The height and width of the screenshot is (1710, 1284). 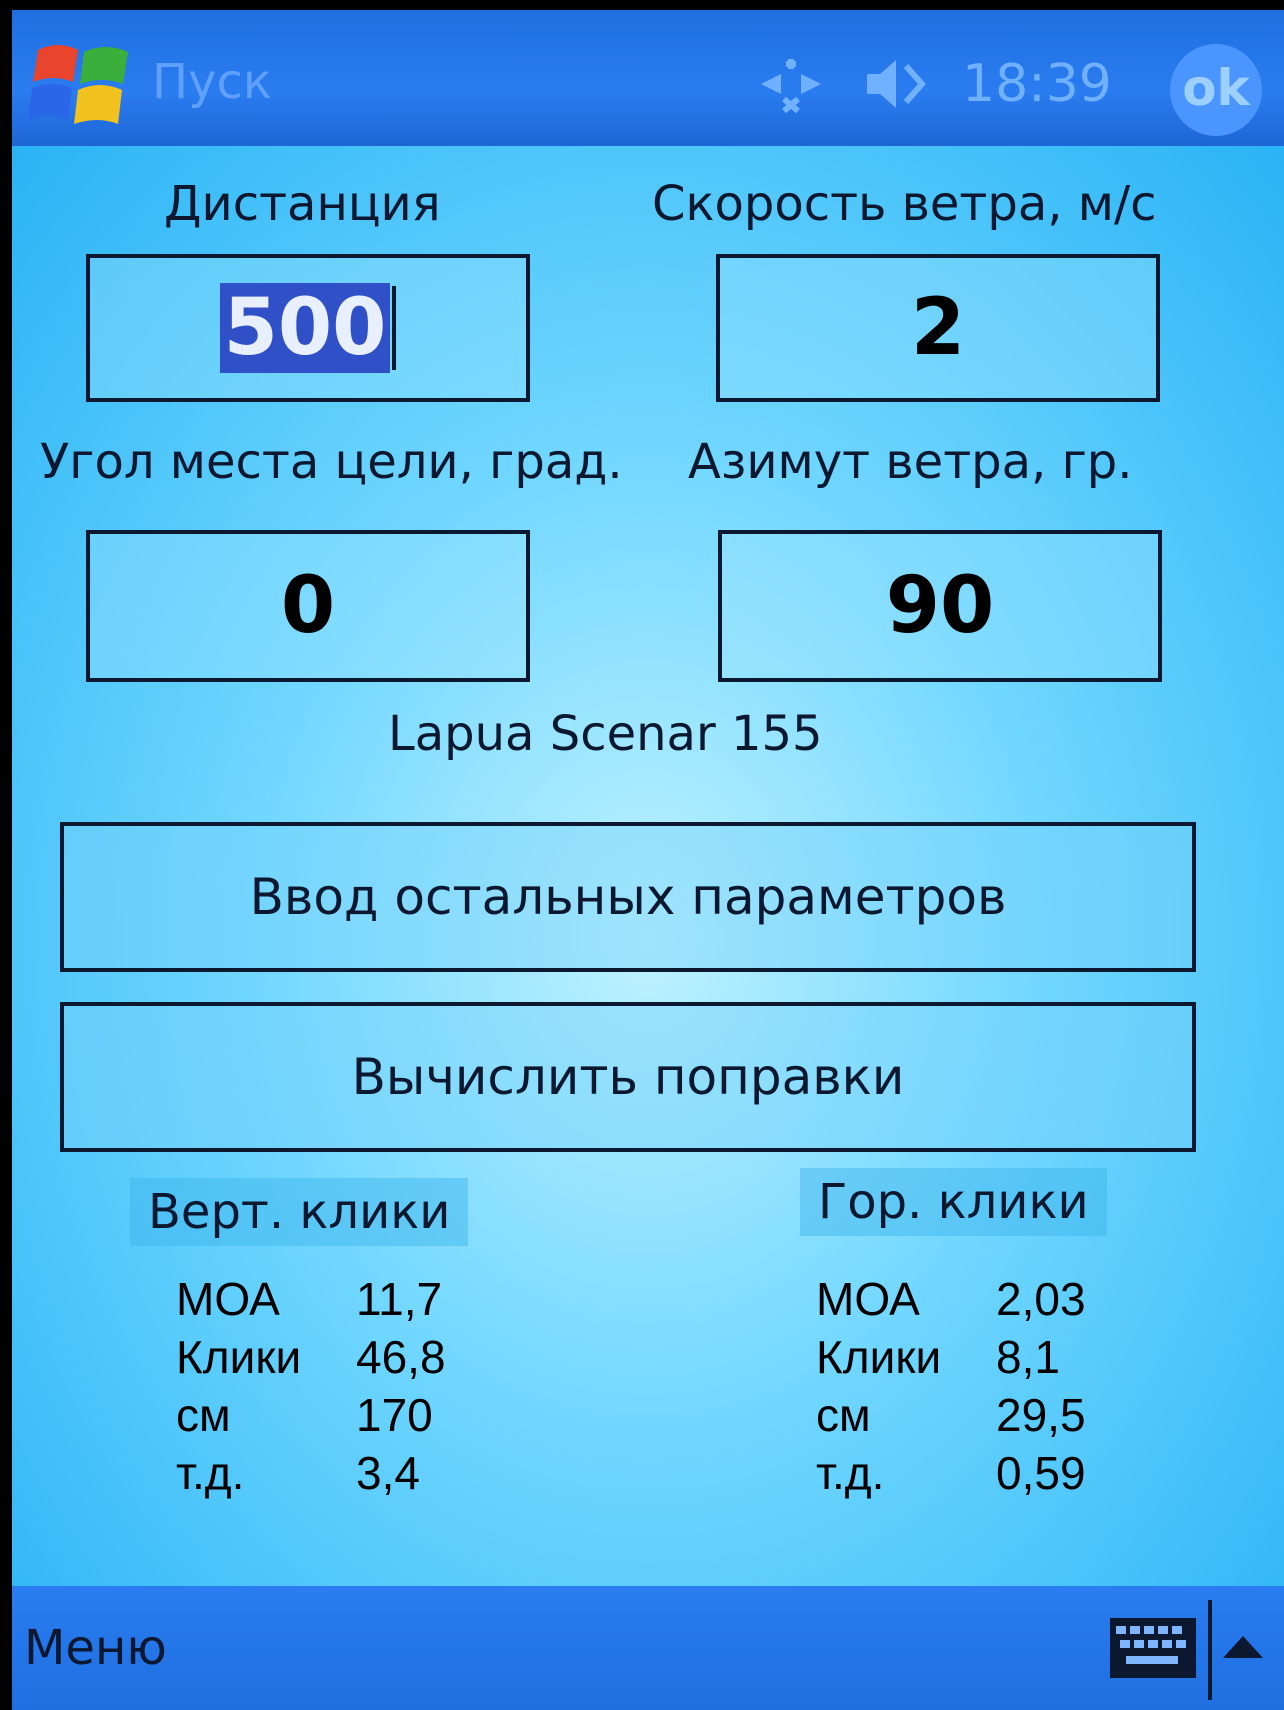 I want to click on hor-value: 29,5, so click(x=1041, y=1415).